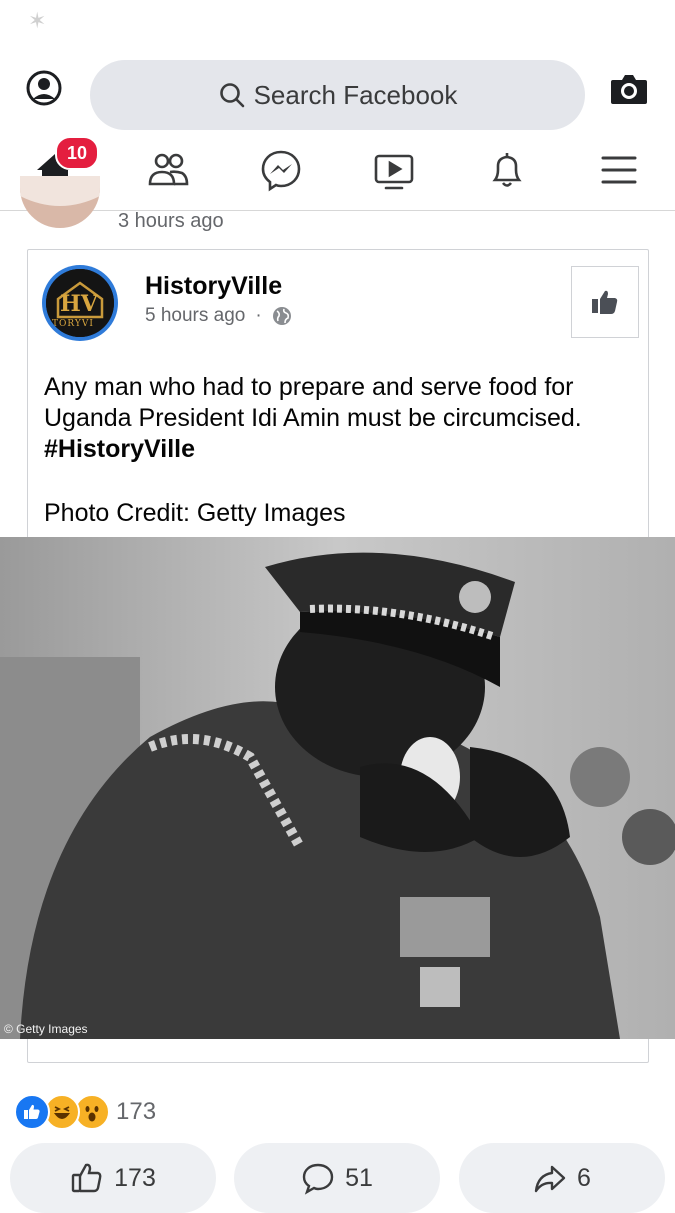  I want to click on photo-credit: Photo Credit: Getty Images, so click(195, 513).